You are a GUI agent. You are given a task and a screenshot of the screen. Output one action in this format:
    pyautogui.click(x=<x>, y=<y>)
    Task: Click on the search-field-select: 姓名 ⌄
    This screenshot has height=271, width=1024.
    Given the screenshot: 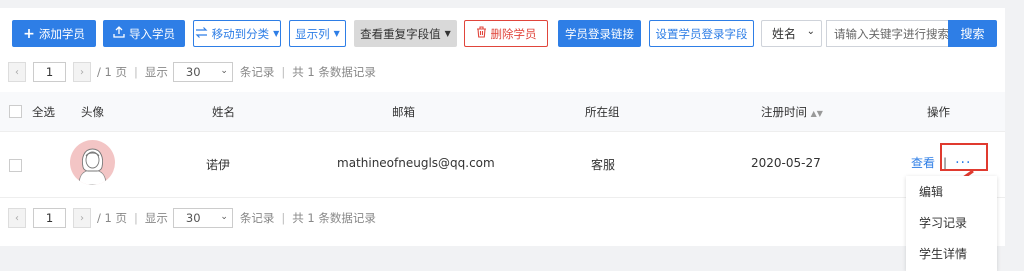 What is the action you would take?
    pyautogui.click(x=791, y=33)
    